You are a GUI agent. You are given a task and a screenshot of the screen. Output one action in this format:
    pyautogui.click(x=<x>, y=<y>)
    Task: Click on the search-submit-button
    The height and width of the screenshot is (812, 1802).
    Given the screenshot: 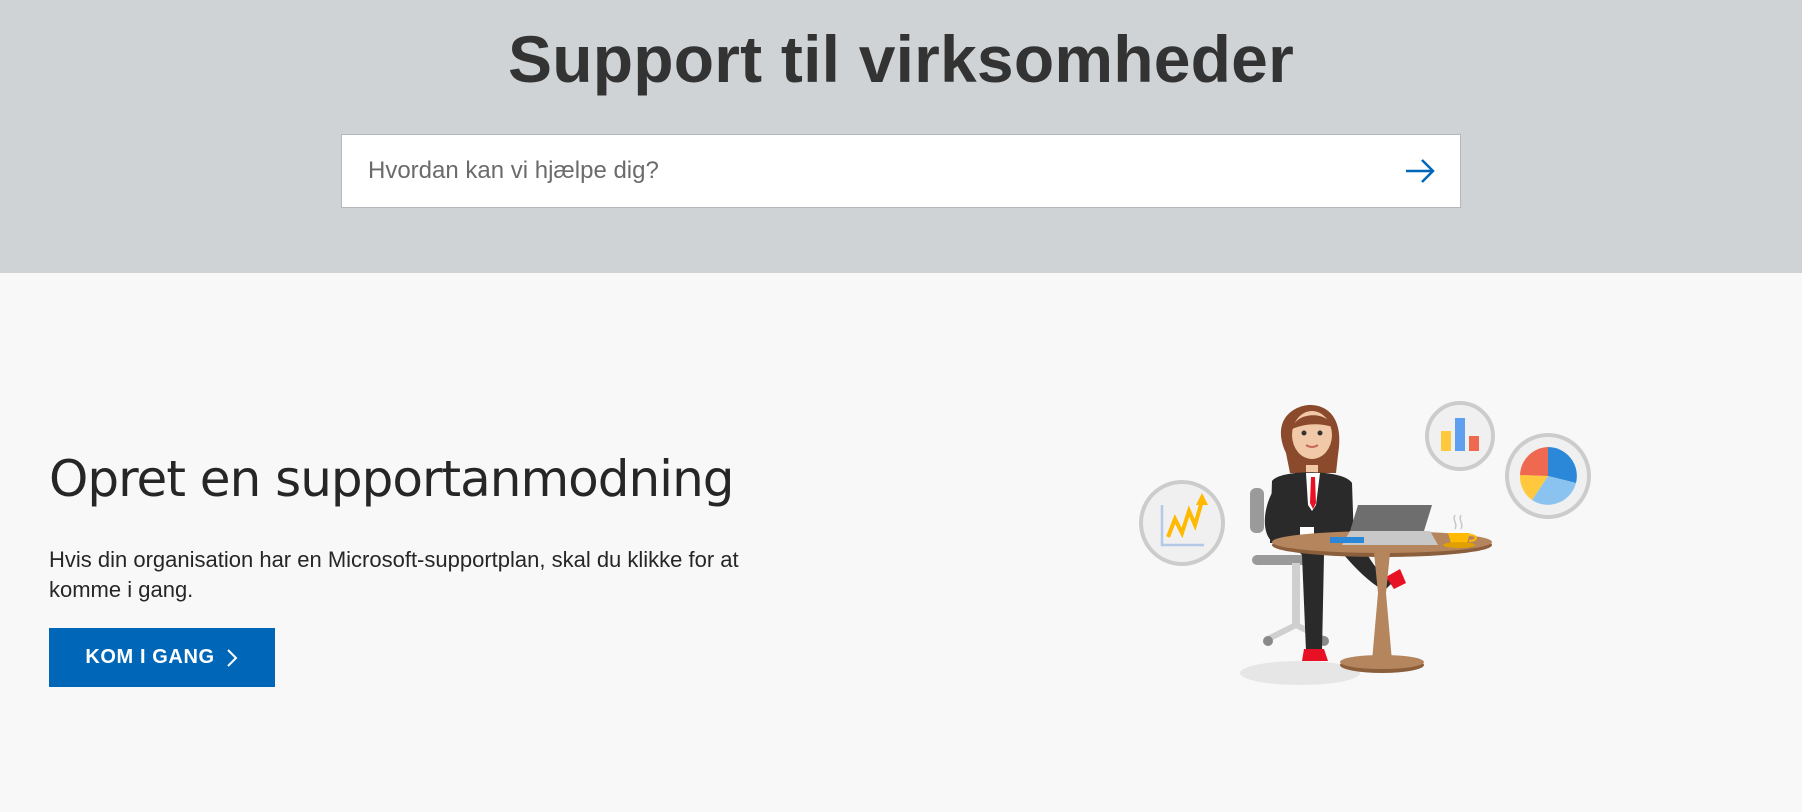 What is the action you would take?
    pyautogui.click(x=1420, y=171)
    